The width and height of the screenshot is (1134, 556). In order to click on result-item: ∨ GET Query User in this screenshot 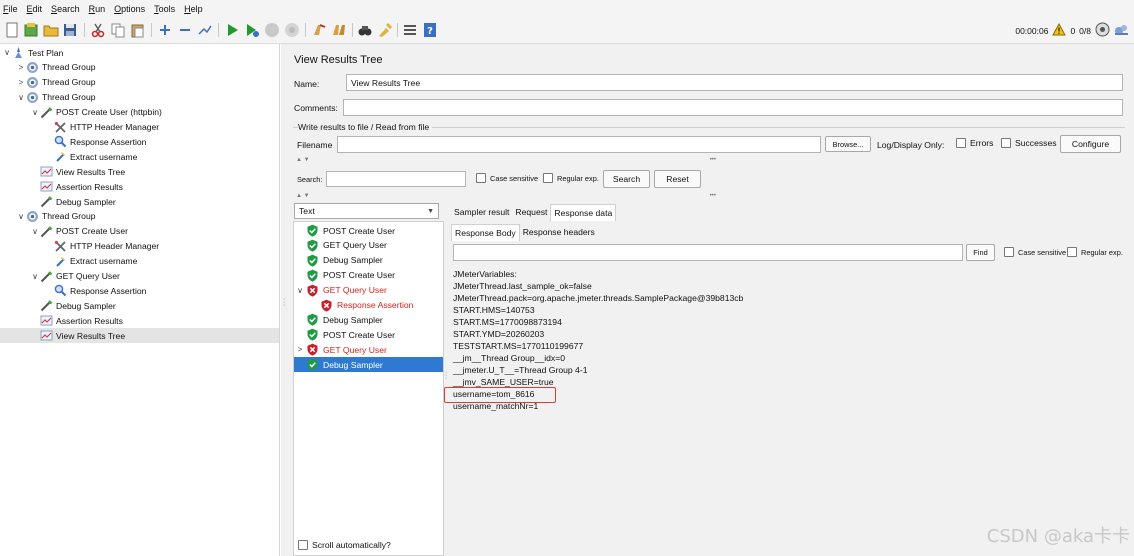, I will do `click(368, 290)`.